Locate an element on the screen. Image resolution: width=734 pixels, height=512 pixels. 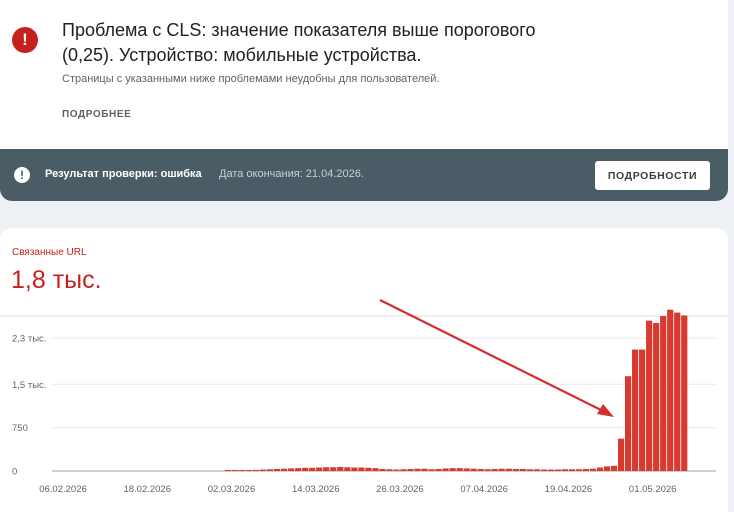
x-tick-label: 14.03.2026 is located at coordinates (316, 489).